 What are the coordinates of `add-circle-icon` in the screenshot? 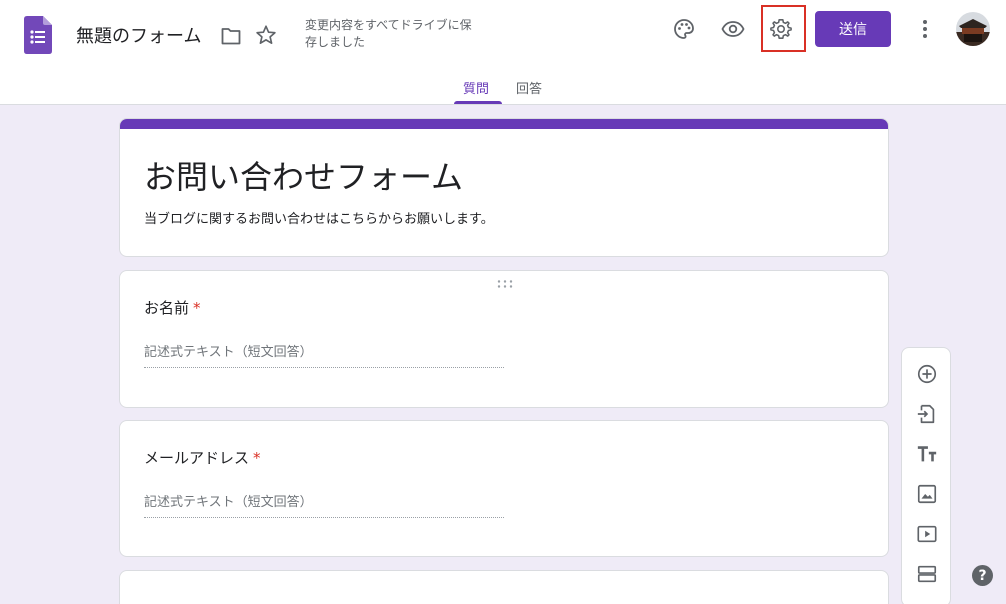 It's located at (927, 374).